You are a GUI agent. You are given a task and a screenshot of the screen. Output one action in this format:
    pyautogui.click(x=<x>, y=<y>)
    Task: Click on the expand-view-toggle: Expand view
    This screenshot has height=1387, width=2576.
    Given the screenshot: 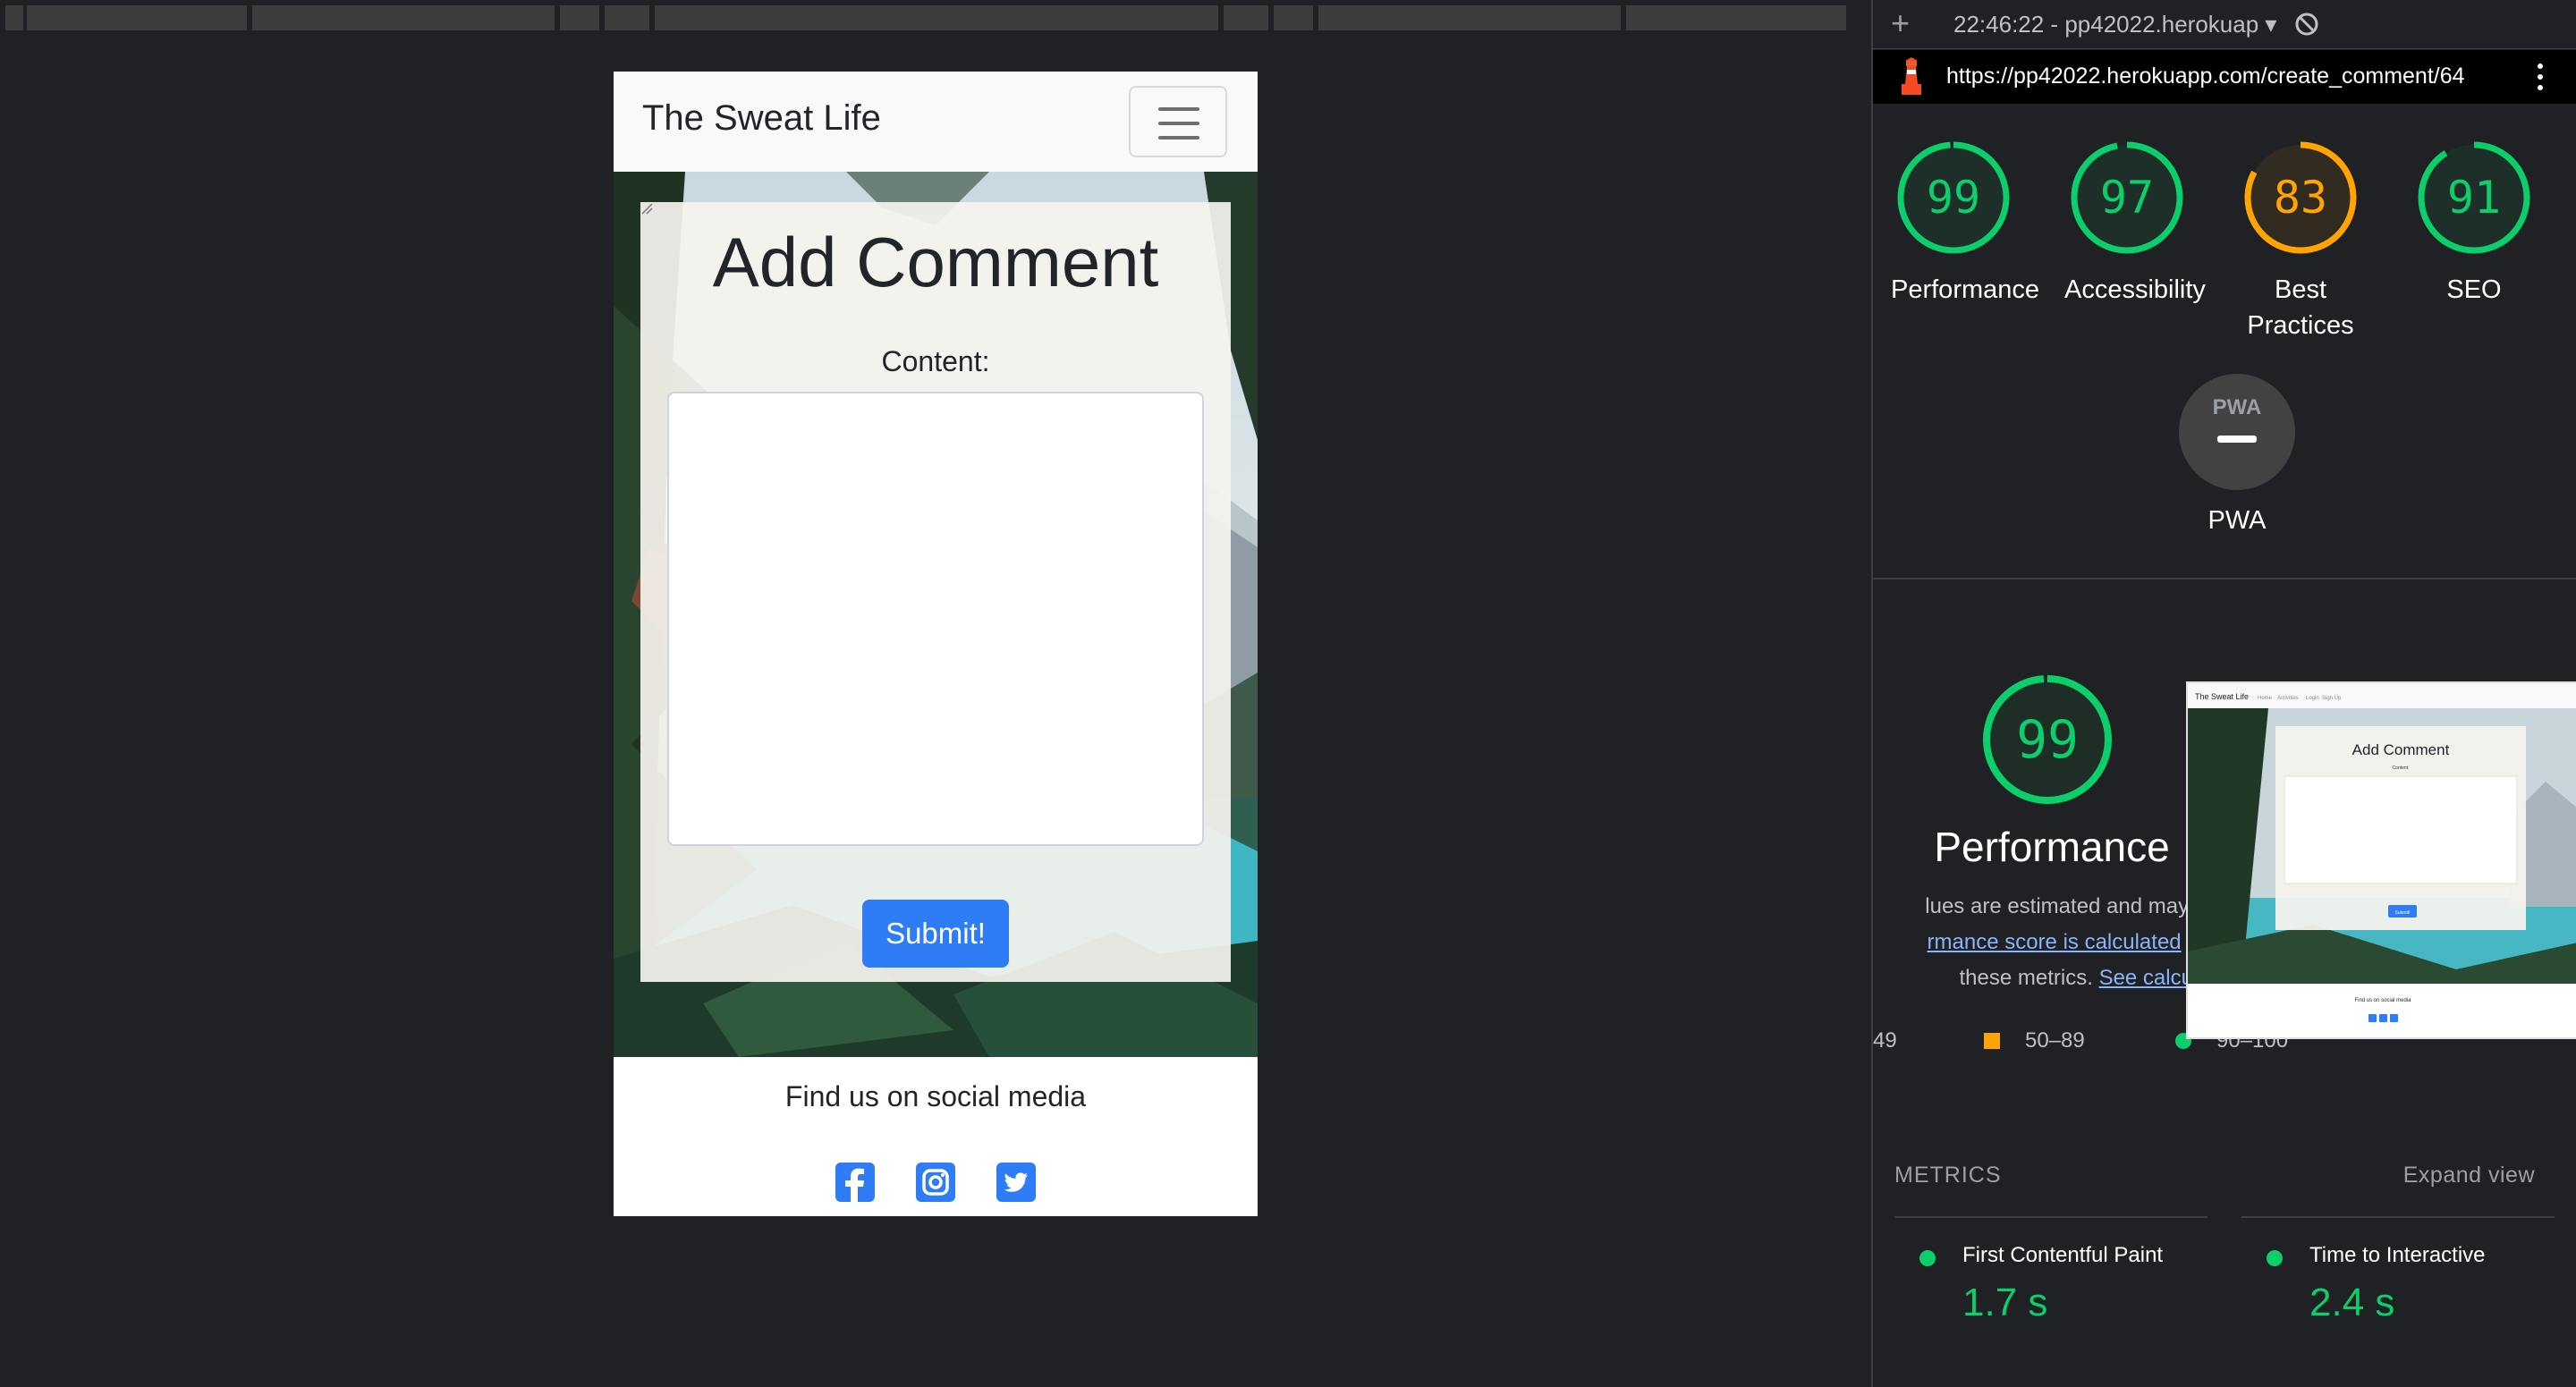 What is the action you would take?
    pyautogui.click(x=2469, y=1175)
    